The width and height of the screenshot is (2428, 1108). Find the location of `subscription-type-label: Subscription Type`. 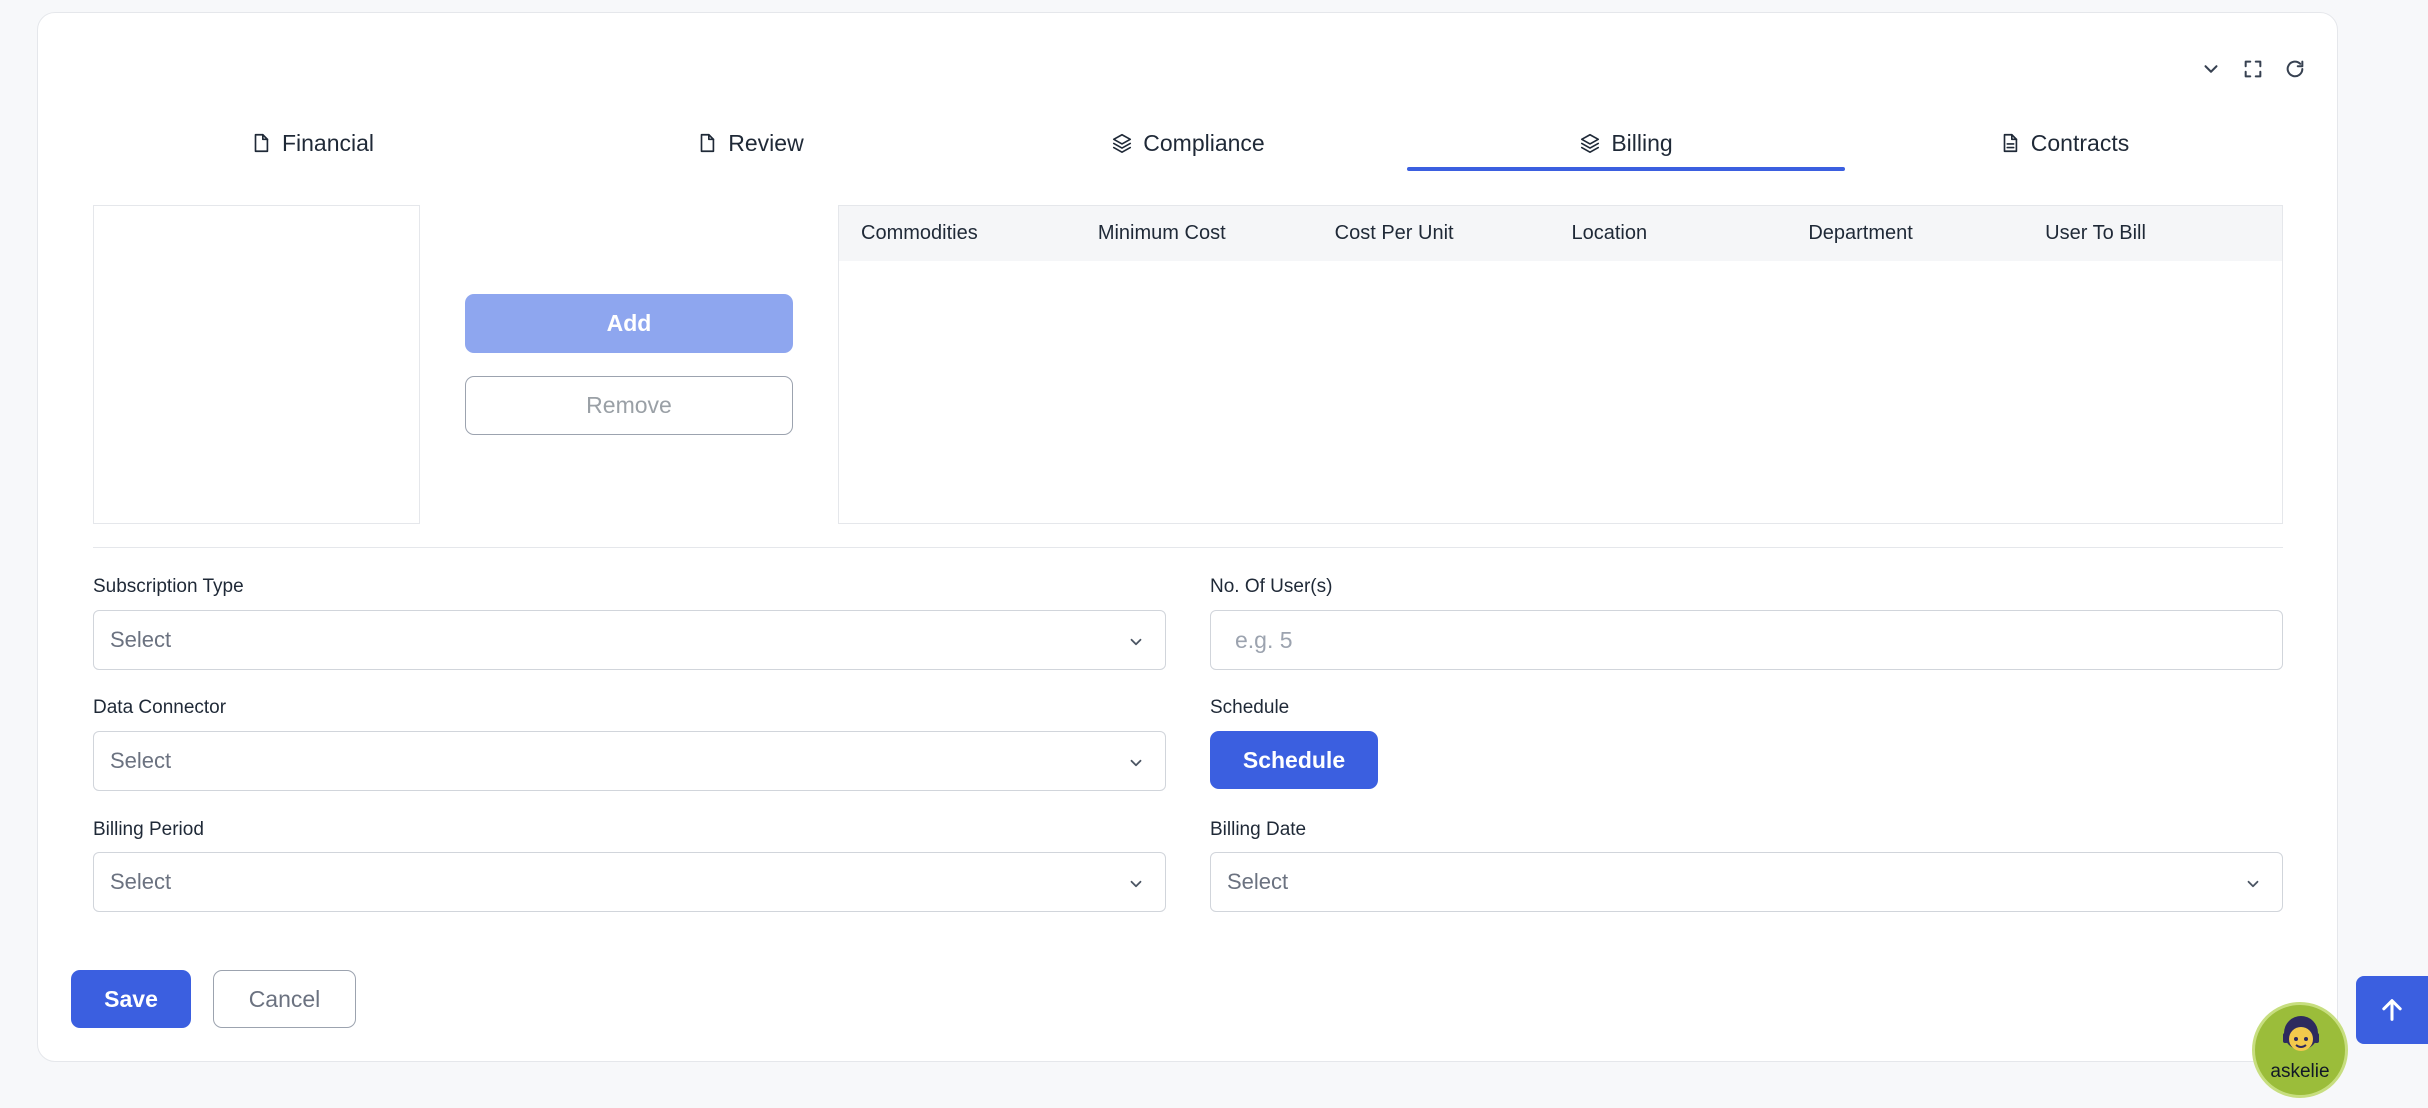

subscription-type-label: Subscription Type is located at coordinates (168, 586).